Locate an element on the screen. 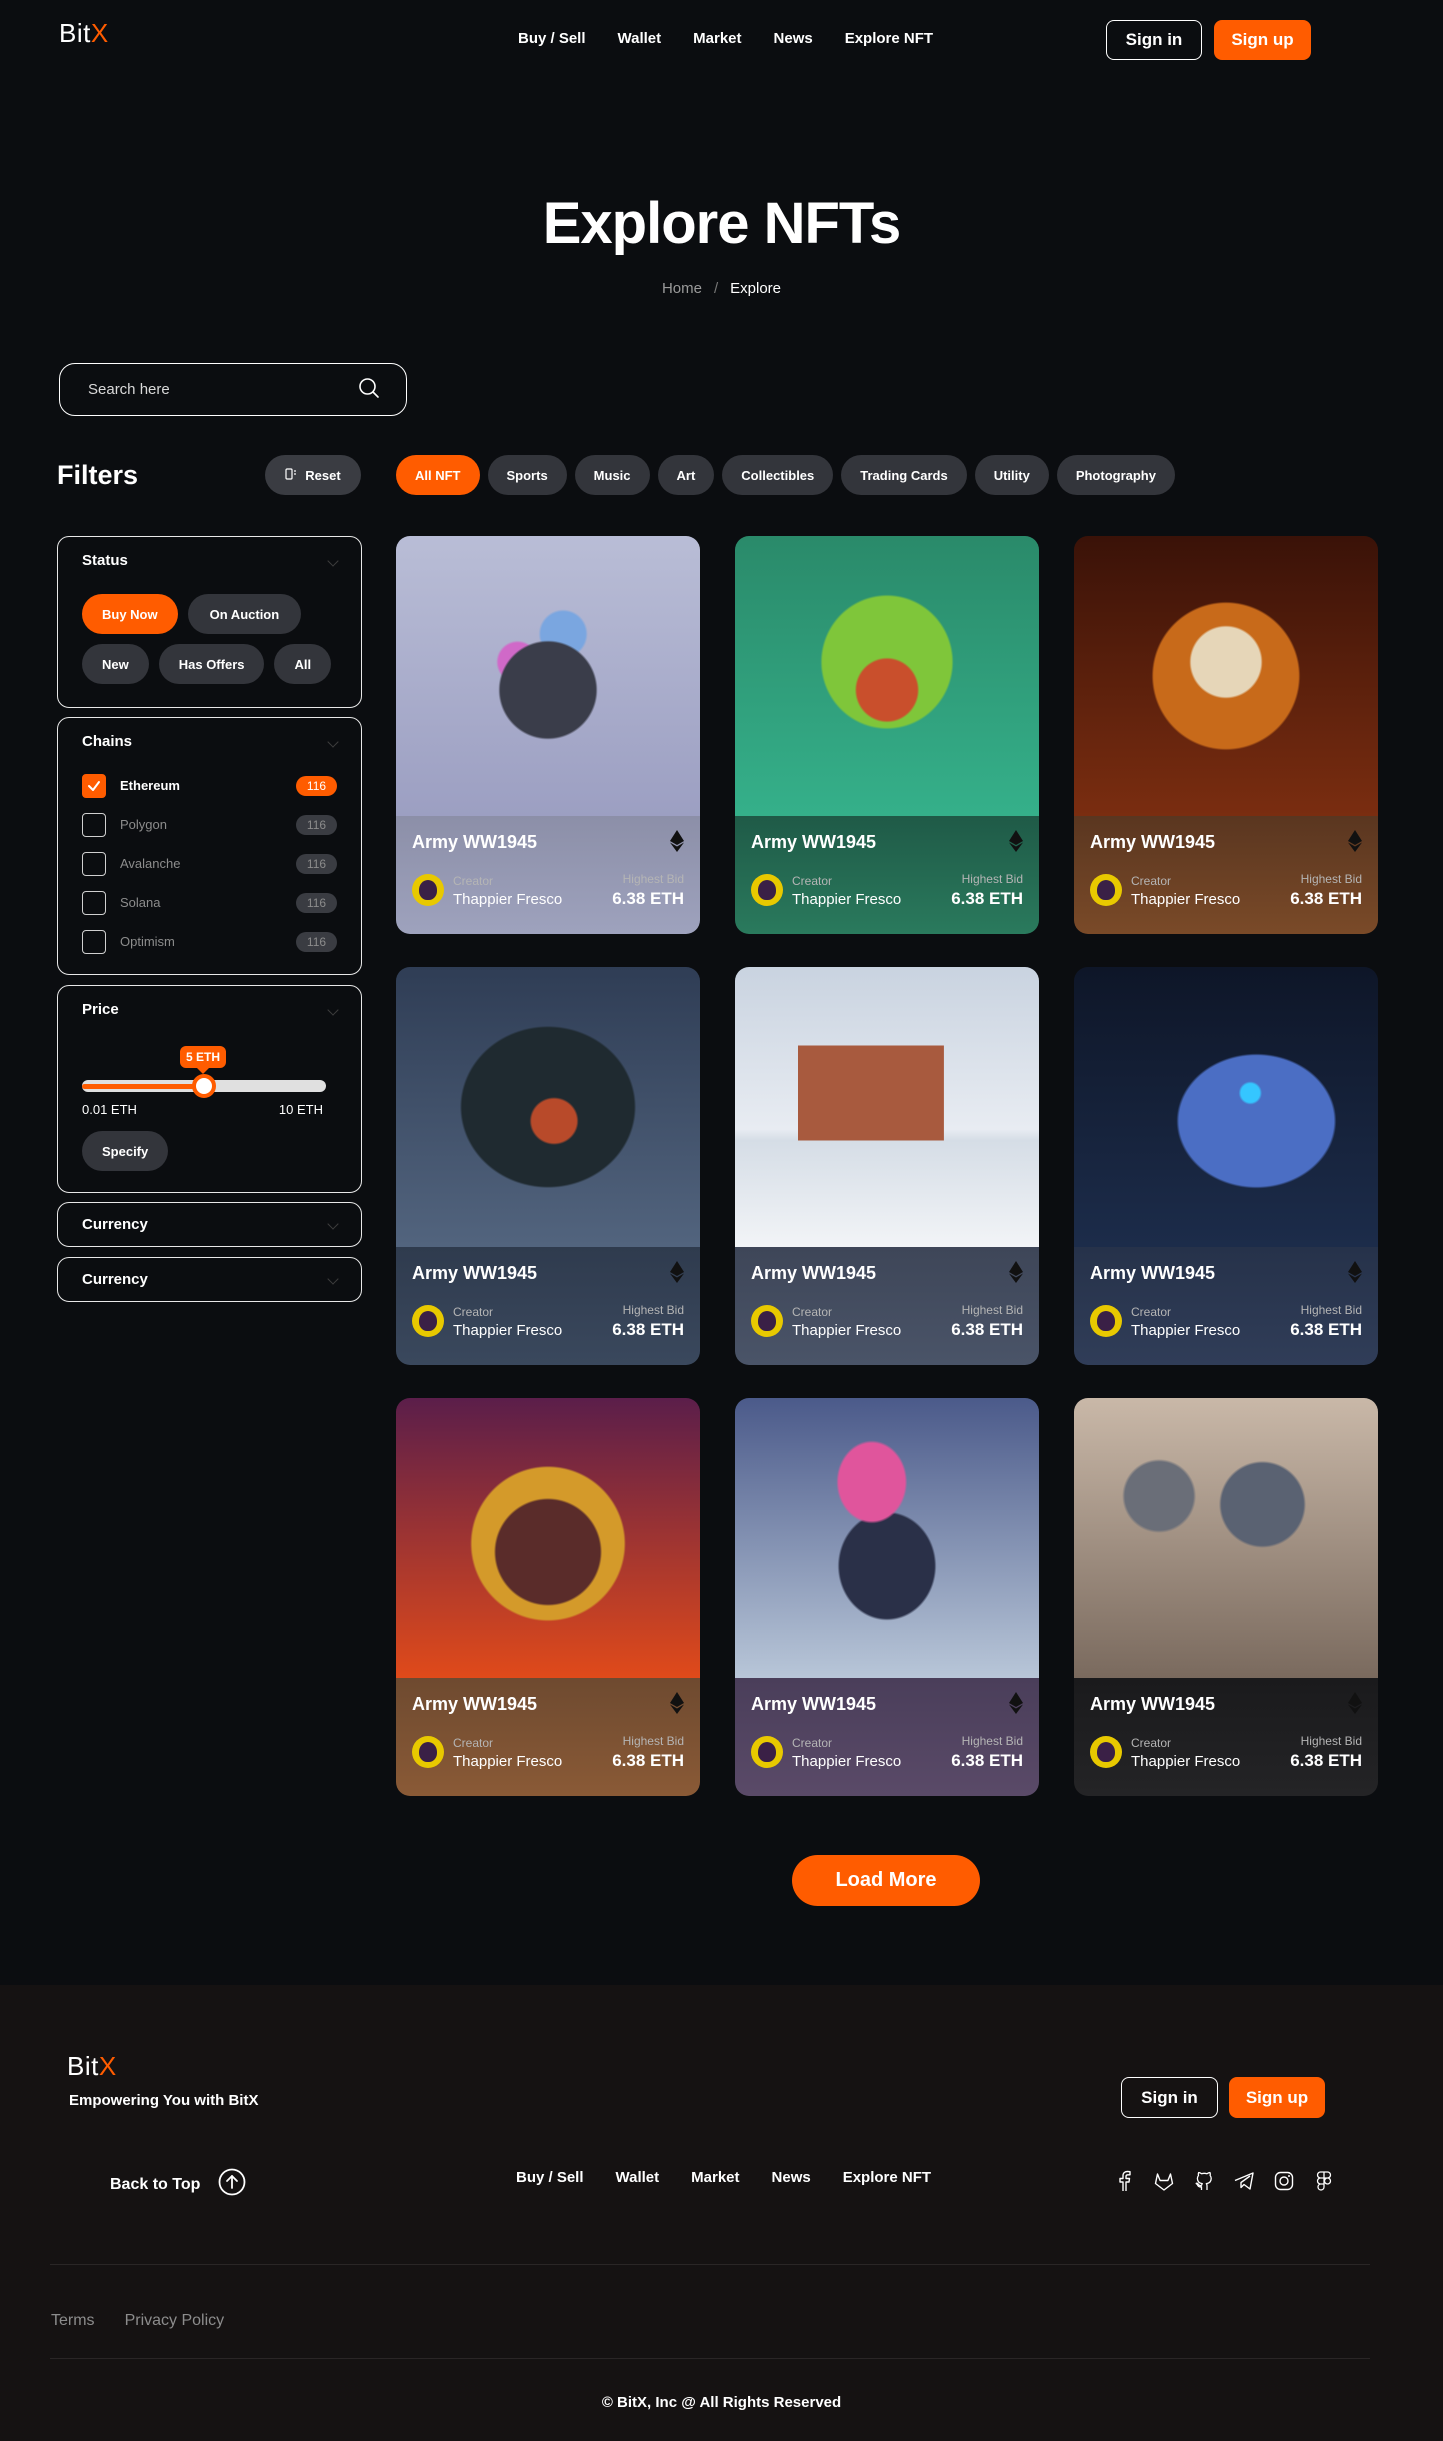 The image size is (1443, 2441). search-icon is located at coordinates (369, 390).